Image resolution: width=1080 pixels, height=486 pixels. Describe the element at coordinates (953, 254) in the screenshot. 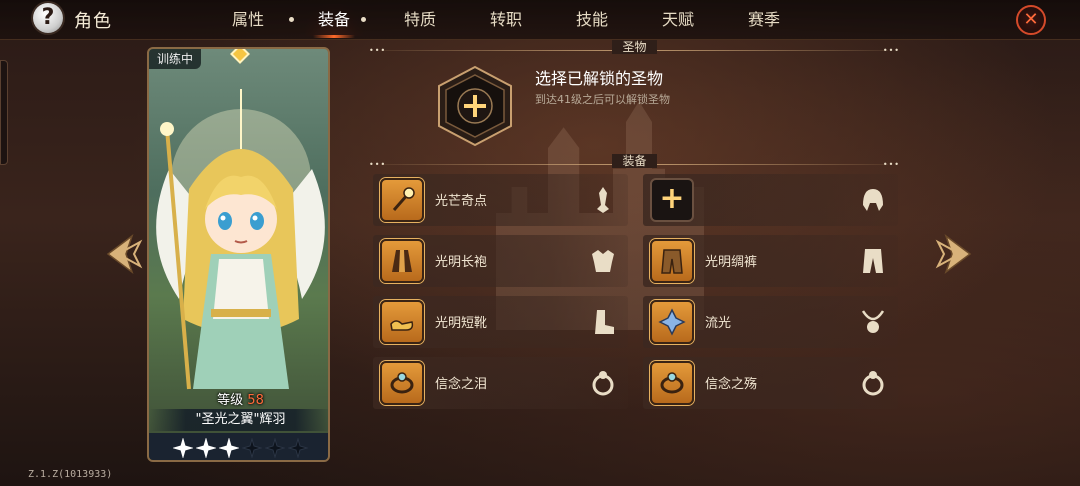

I see `next-character-arrow-icon` at that location.